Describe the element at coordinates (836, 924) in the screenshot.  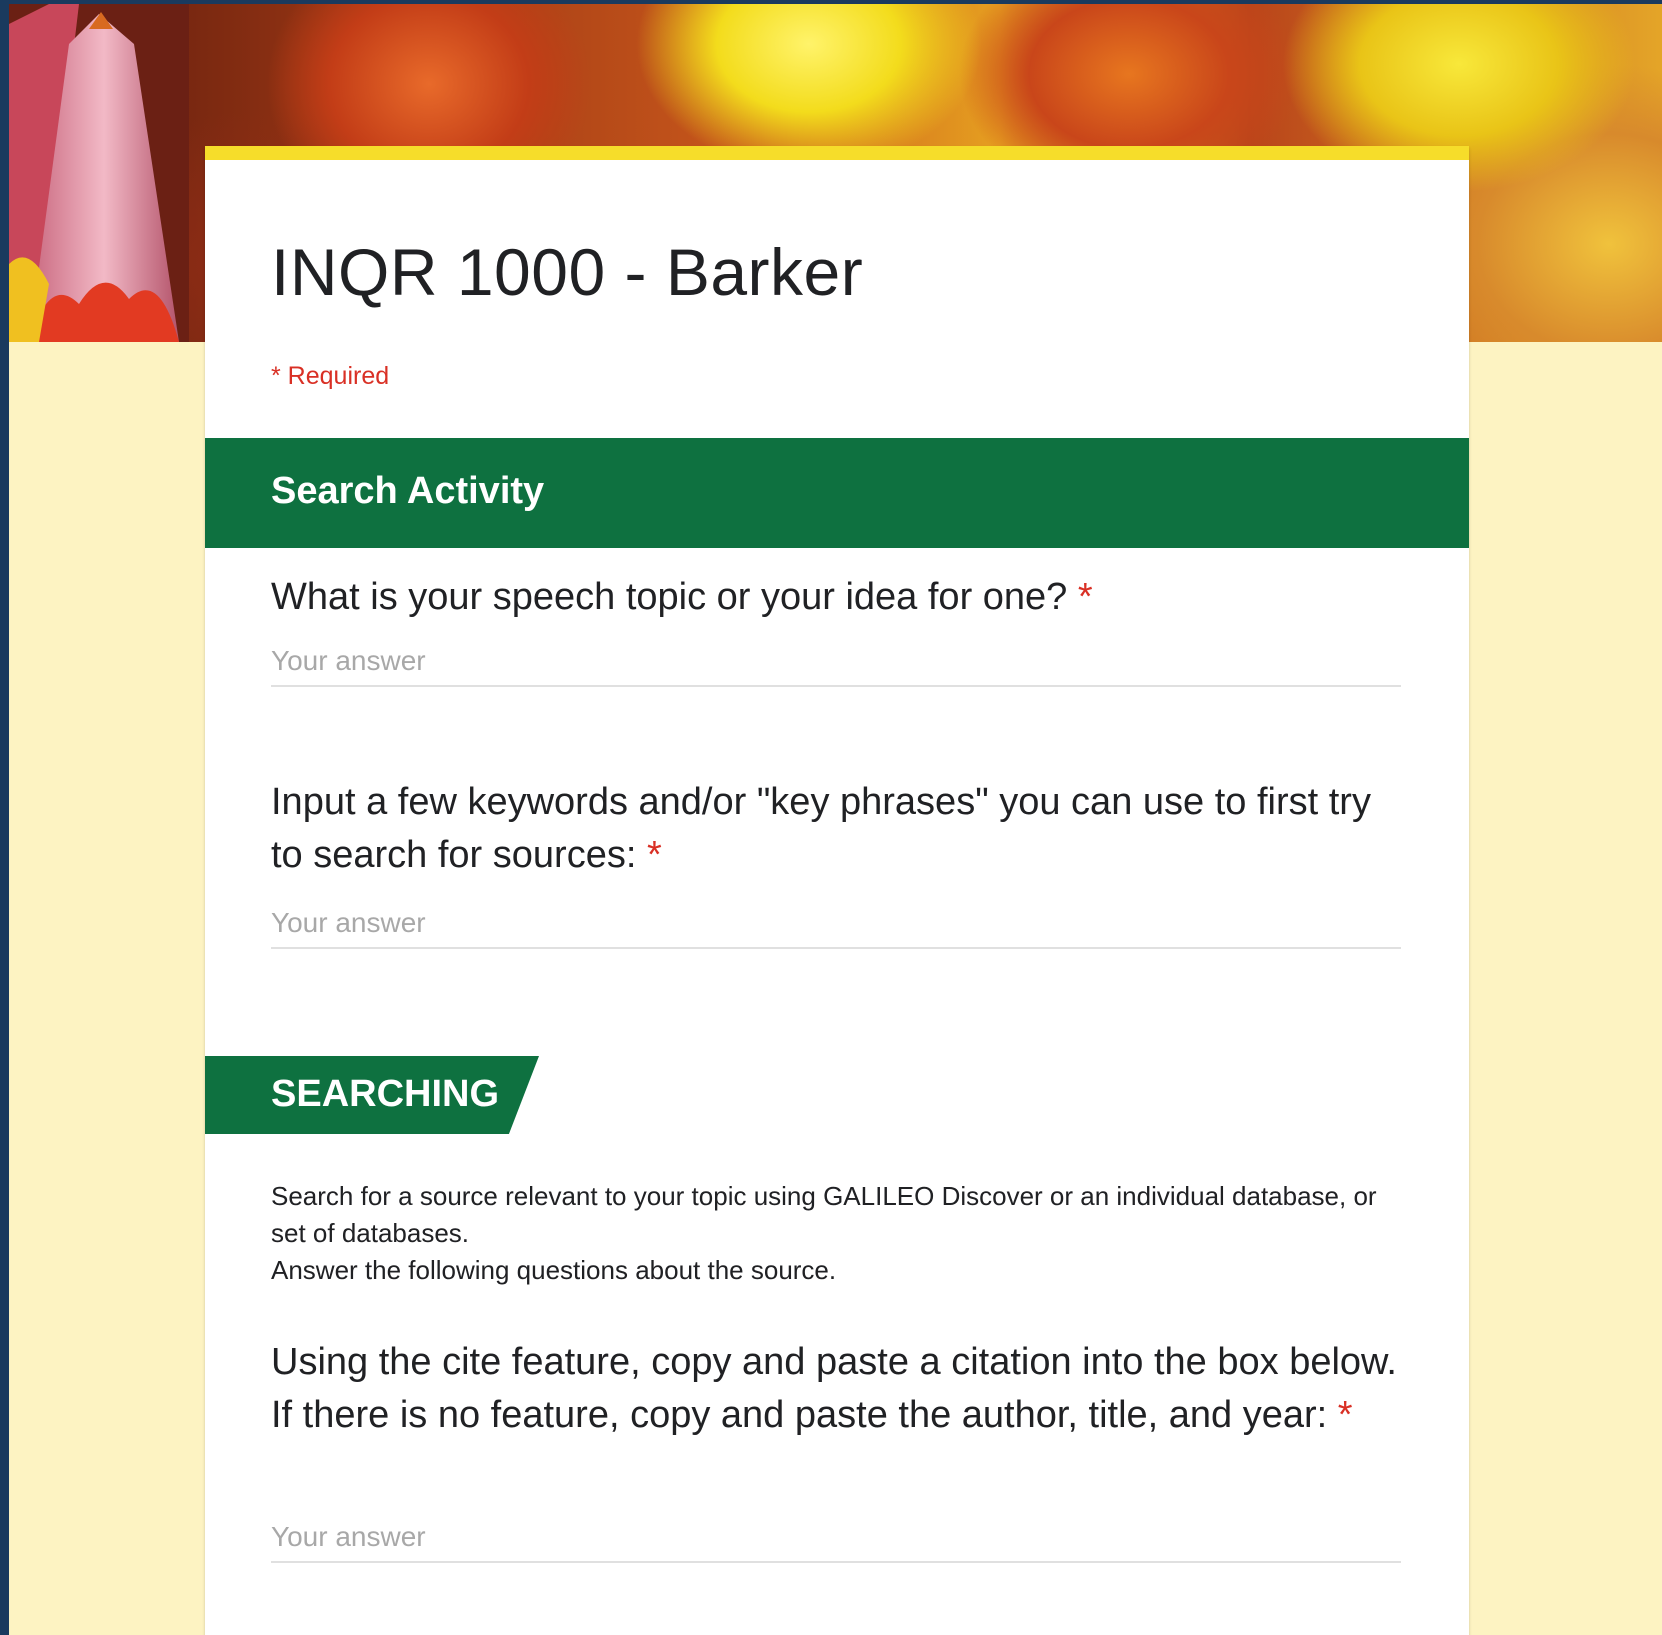
I see `answer-input-keywords` at that location.